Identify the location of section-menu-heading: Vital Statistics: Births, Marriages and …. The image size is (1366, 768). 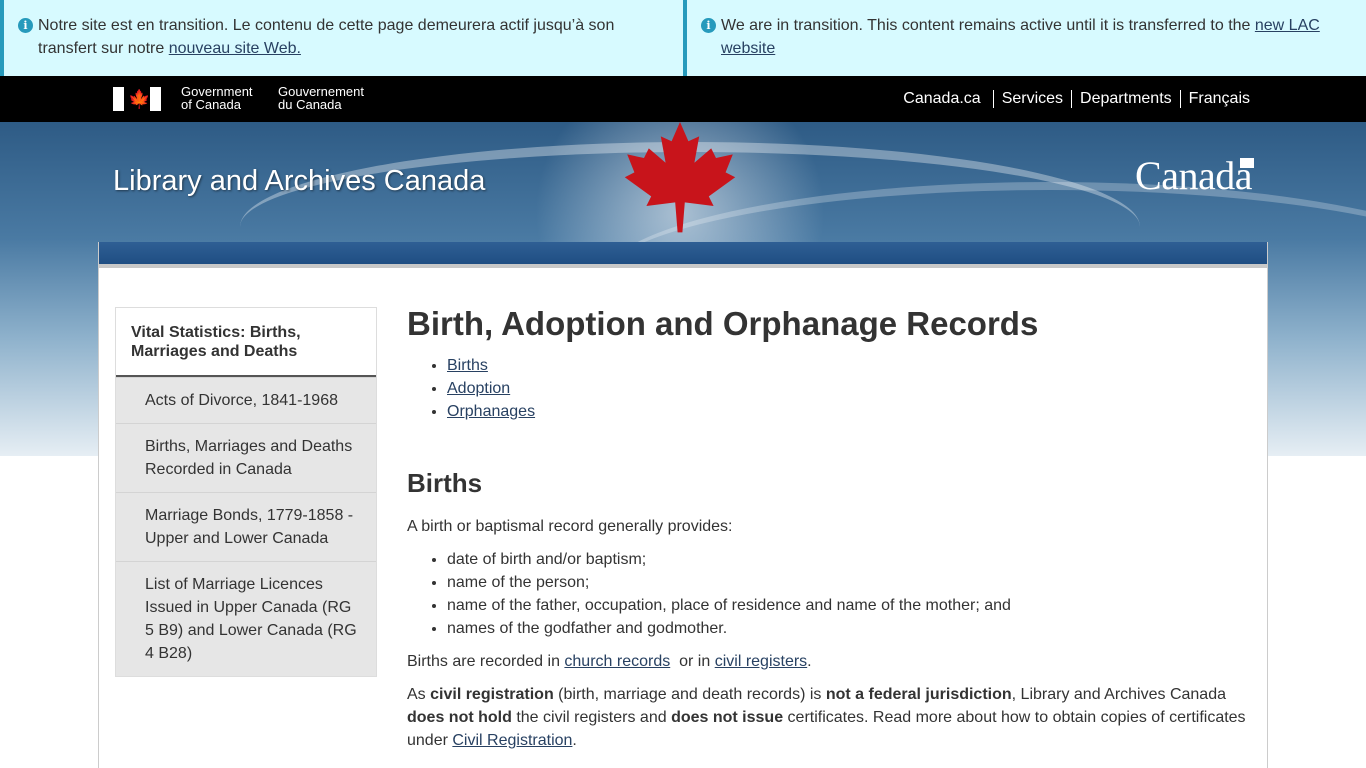
(246, 342).